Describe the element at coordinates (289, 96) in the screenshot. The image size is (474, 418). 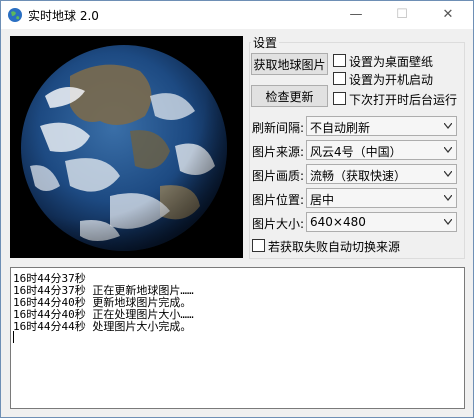
I see `check-update-button: 检查更新` at that location.